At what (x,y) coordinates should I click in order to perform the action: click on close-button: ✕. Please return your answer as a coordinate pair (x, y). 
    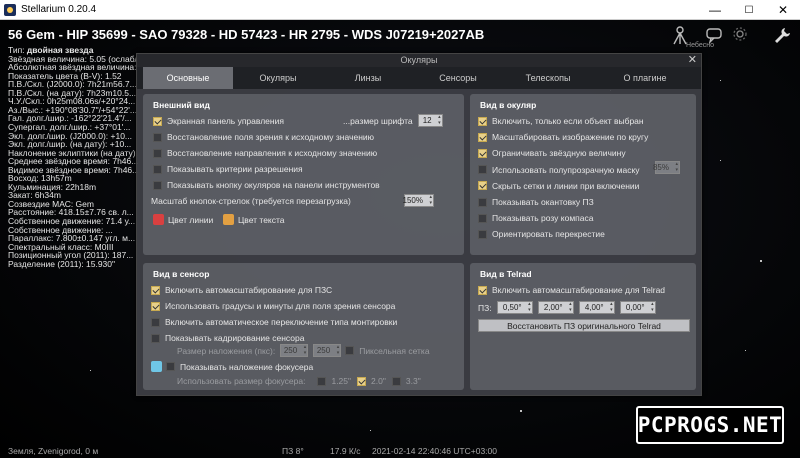
    Looking at the image, I should click on (783, 10).